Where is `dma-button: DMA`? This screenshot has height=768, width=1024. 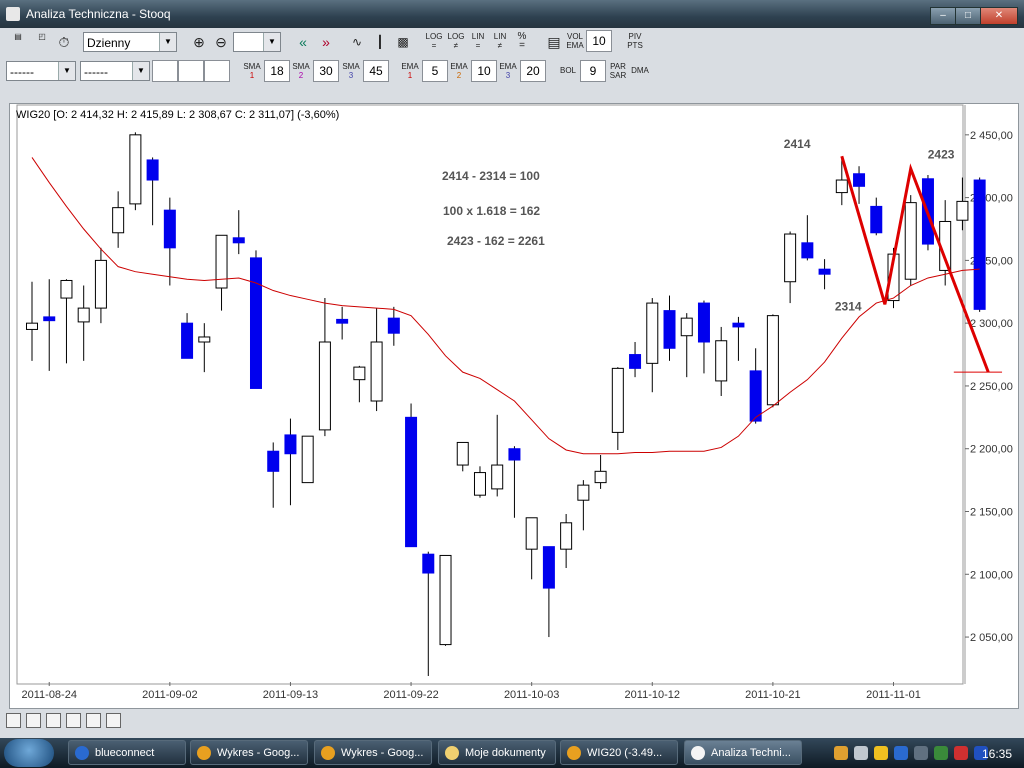
dma-button: DMA is located at coordinates (640, 70).